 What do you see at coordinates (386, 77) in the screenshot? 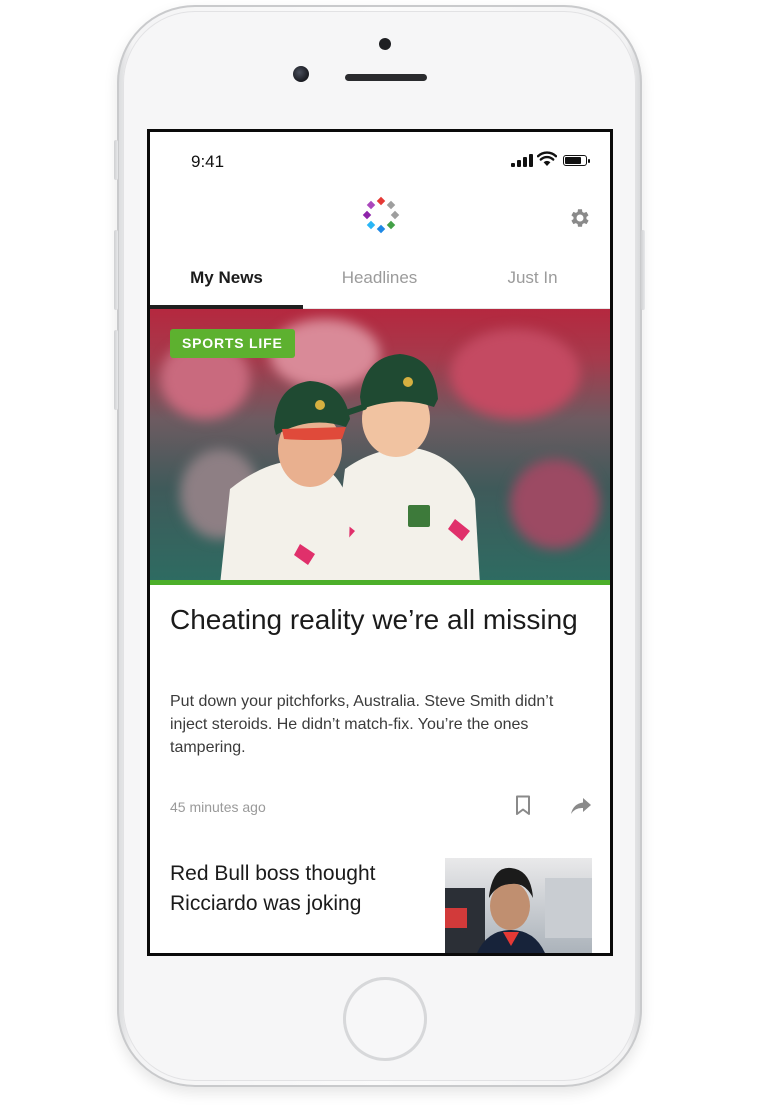
I see `earpiece-speaker` at bounding box center [386, 77].